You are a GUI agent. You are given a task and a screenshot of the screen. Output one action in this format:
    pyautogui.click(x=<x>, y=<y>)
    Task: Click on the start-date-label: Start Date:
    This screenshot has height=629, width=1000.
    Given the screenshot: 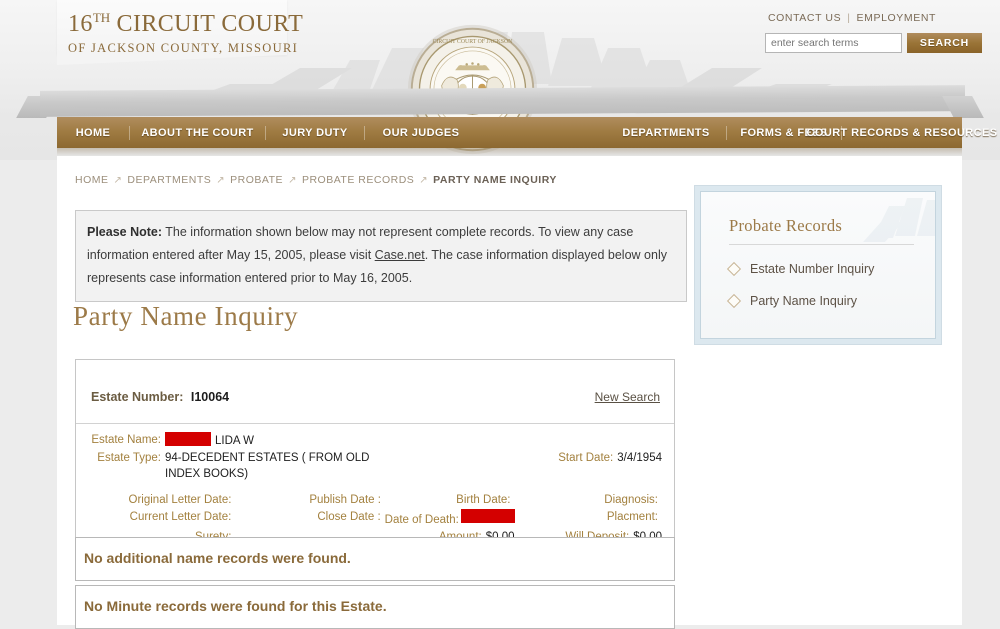 What is the action you would take?
    pyautogui.click(x=586, y=458)
    